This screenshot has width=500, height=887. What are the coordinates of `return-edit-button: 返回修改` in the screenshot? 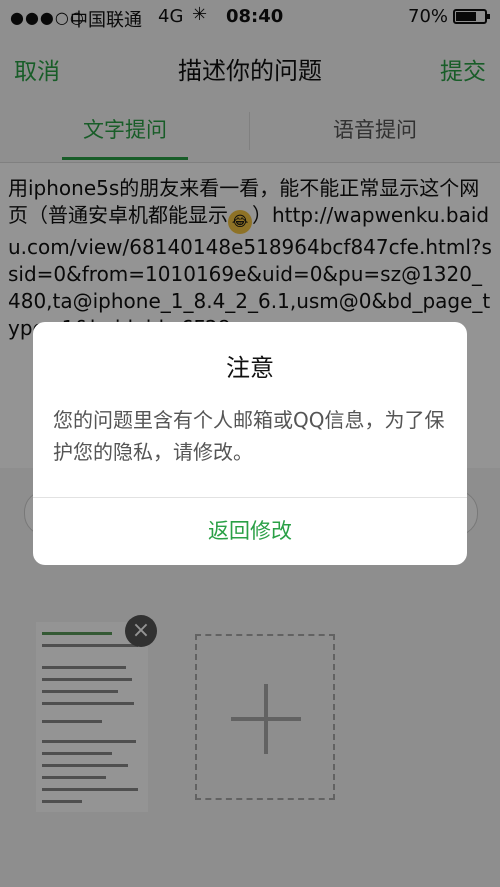 It's located at (250, 531).